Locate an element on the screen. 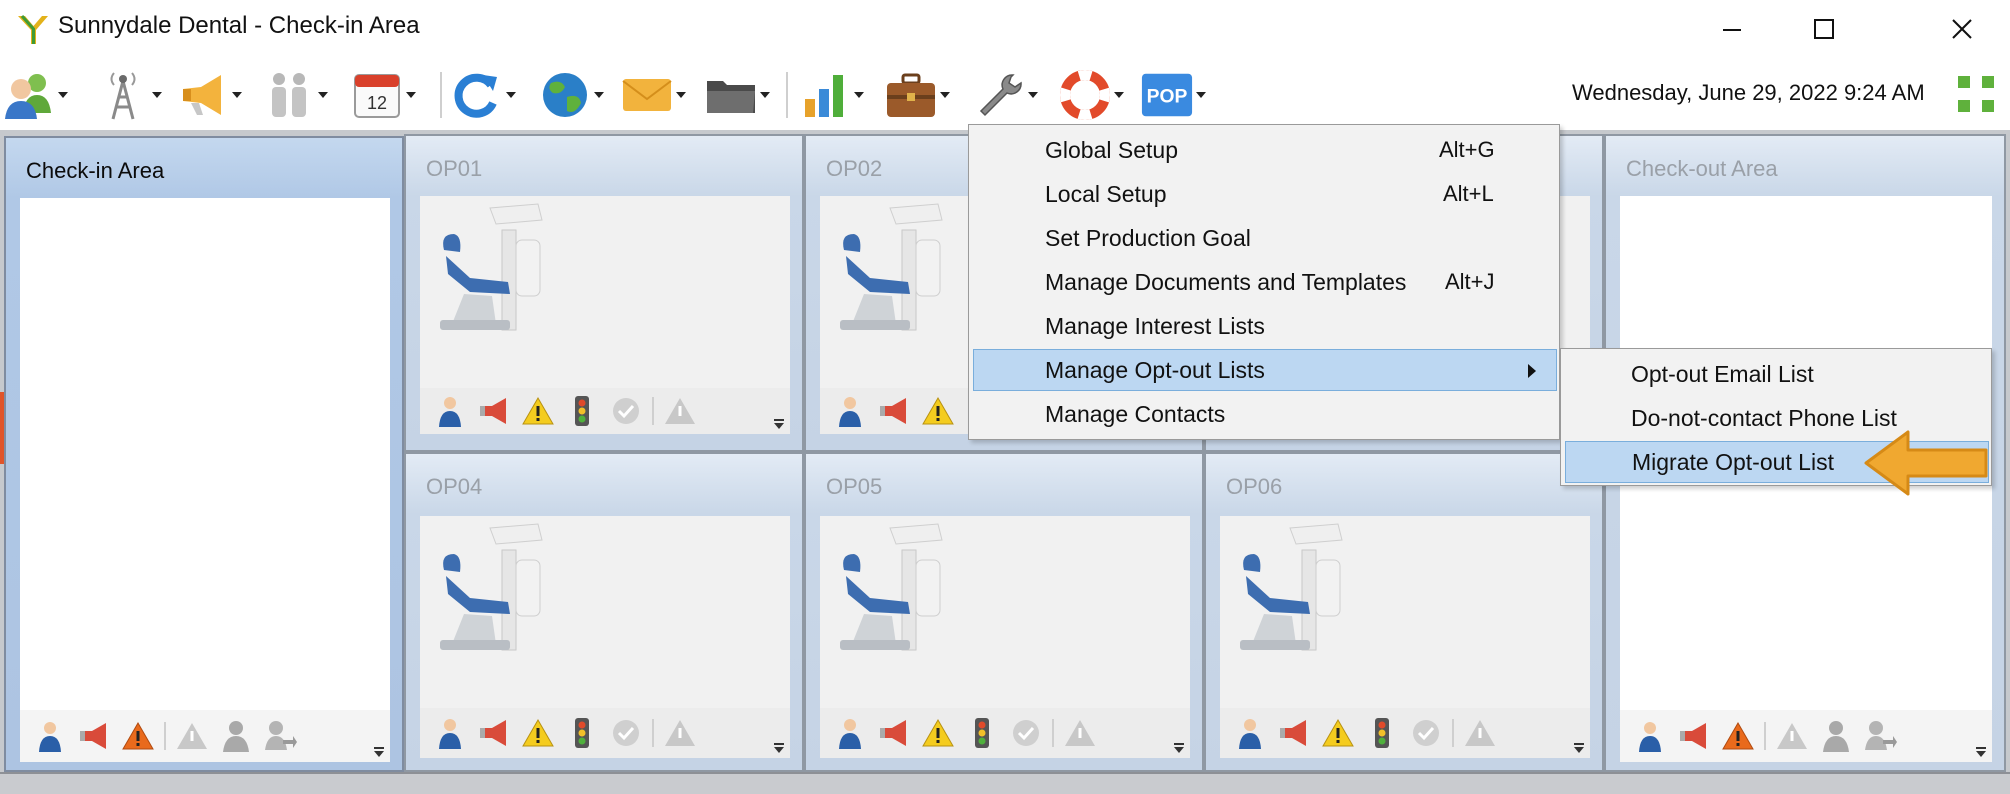 The width and height of the screenshot is (2010, 794). calendar-day-label: 12 is located at coordinates (377, 103).